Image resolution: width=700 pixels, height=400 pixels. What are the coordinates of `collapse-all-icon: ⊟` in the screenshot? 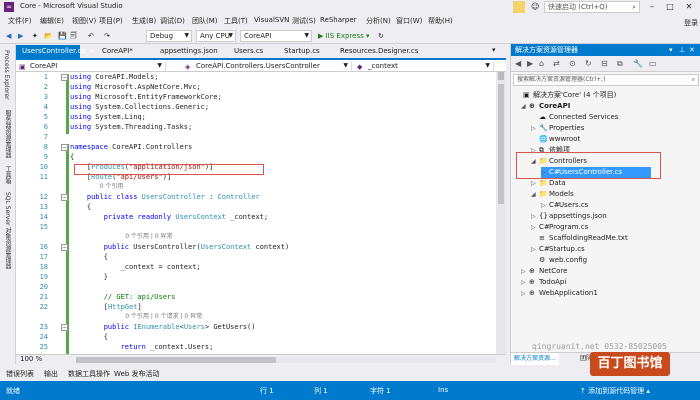 It's located at (604, 63).